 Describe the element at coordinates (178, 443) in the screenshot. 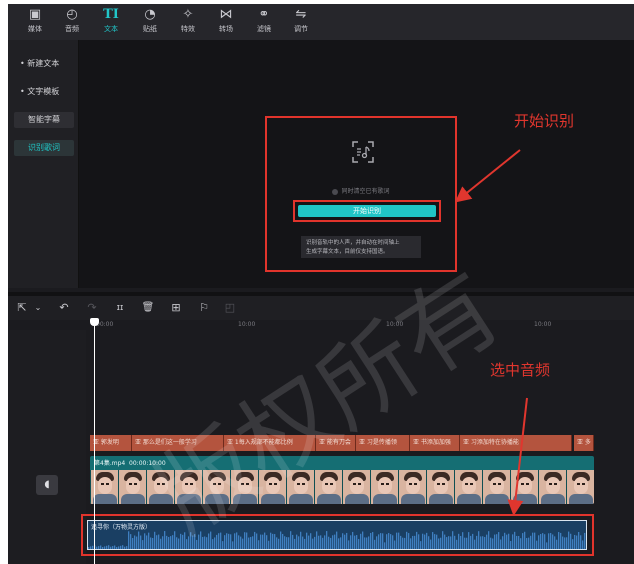

I see `subtitle-clip: 亚 那么是们这一般学习` at that location.